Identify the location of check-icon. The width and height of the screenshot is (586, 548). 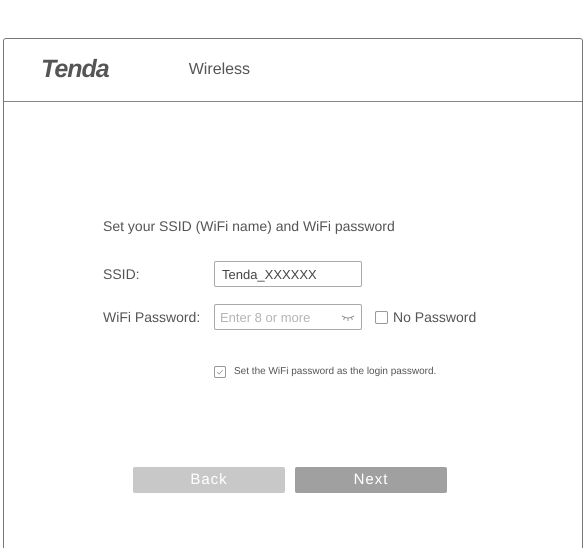
(220, 372).